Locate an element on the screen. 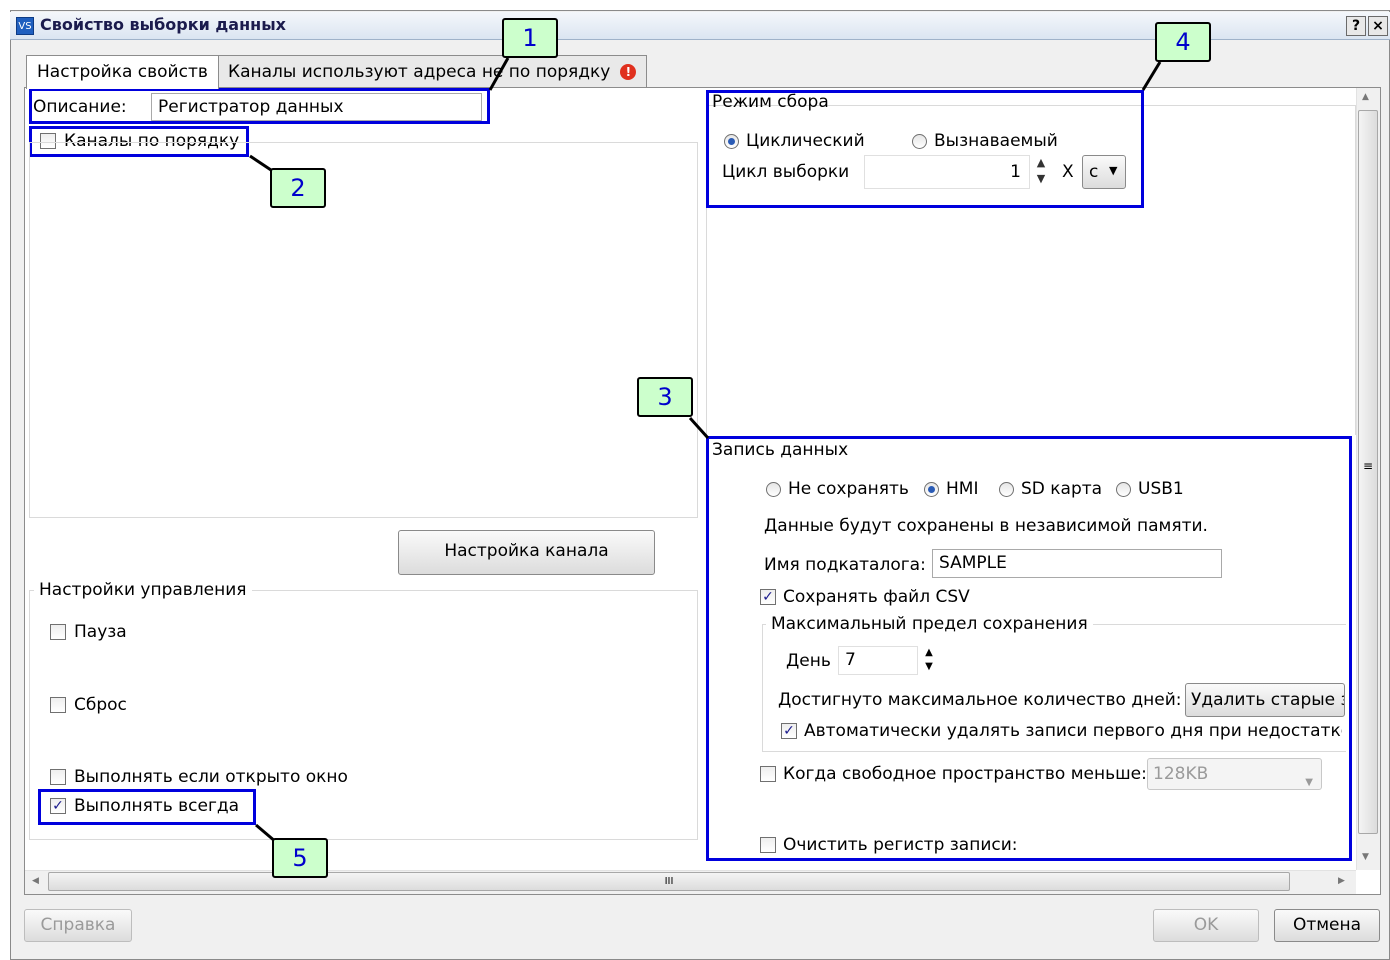  callout-tag-2: 2 is located at coordinates (298, 188).